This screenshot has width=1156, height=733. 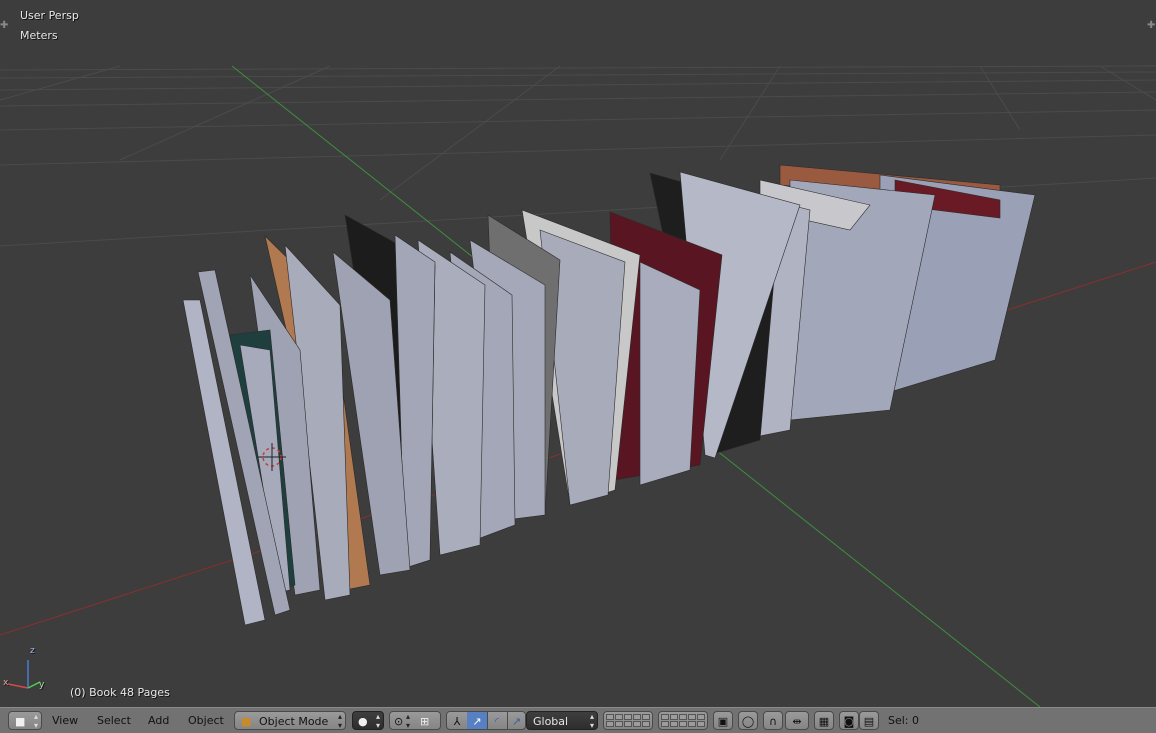 What do you see at coordinates (363, 721) in the screenshot?
I see `sphere-icon: ●` at bounding box center [363, 721].